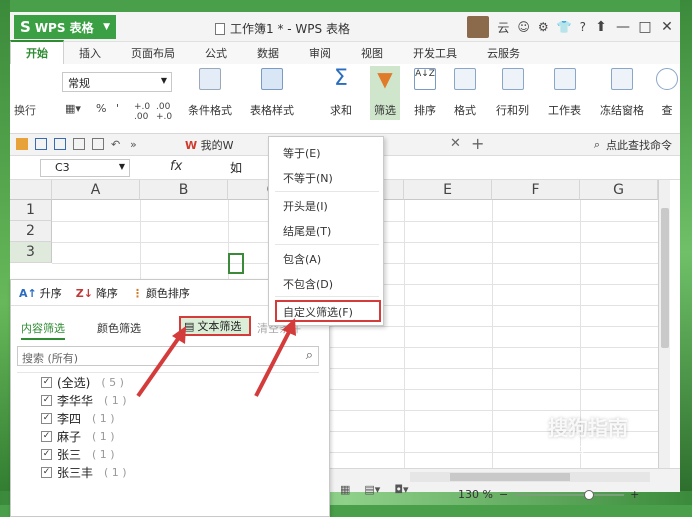 This screenshot has height=517, width=692. What do you see at coordinates (619, 190) in the screenshot?
I see `column-header: G` at bounding box center [619, 190].